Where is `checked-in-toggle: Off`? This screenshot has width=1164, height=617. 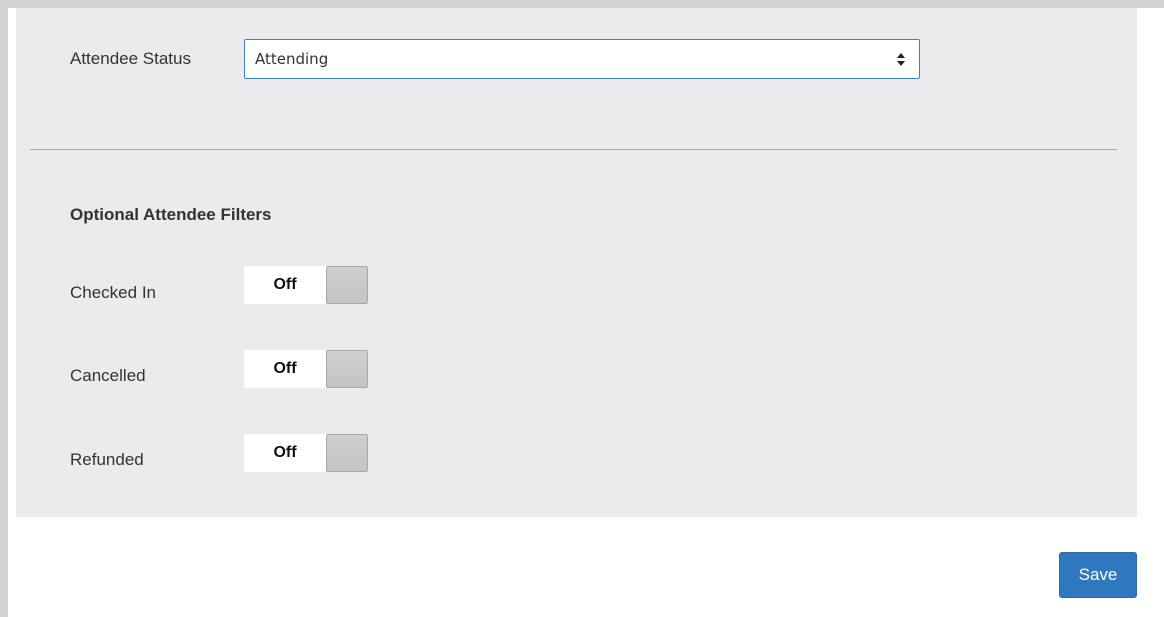 checked-in-toggle: Off is located at coordinates (306, 285).